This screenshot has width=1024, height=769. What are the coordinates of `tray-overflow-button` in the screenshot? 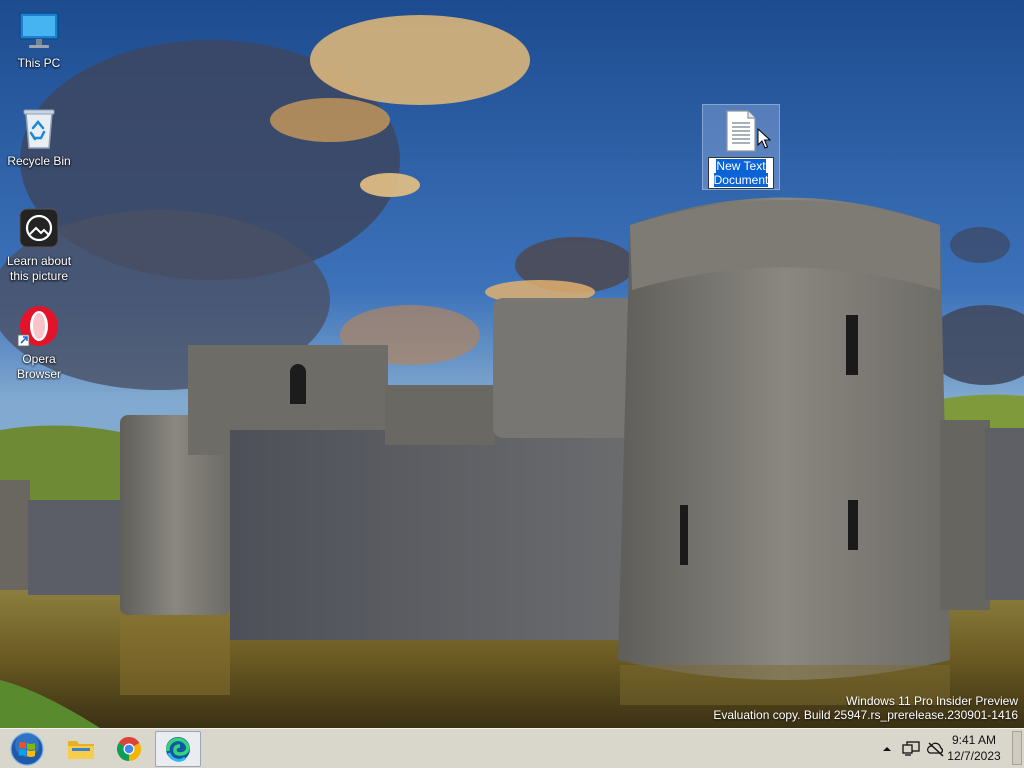 It's located at (887, 749).